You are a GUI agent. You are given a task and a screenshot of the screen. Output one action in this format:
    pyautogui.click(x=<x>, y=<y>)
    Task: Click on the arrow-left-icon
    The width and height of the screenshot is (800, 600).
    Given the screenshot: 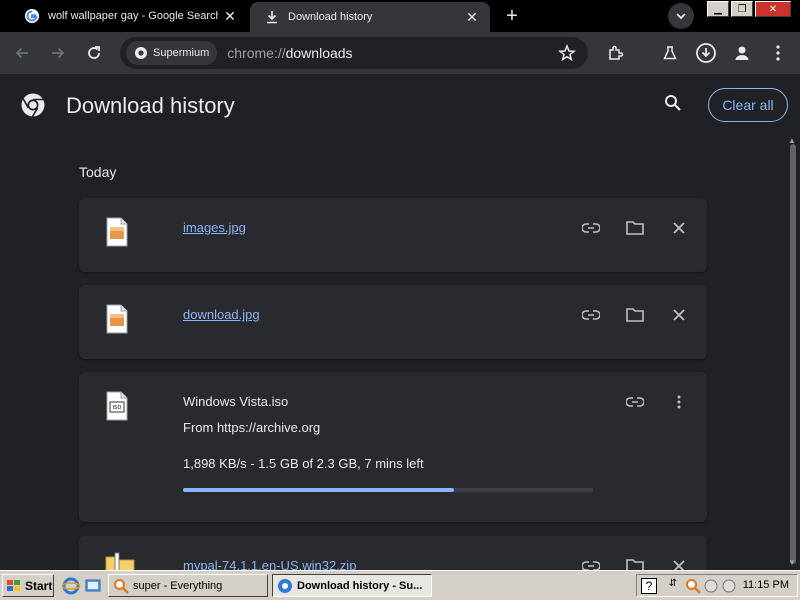 What is the action you would take?
    pyautogui.click(x=21, y=53)
    